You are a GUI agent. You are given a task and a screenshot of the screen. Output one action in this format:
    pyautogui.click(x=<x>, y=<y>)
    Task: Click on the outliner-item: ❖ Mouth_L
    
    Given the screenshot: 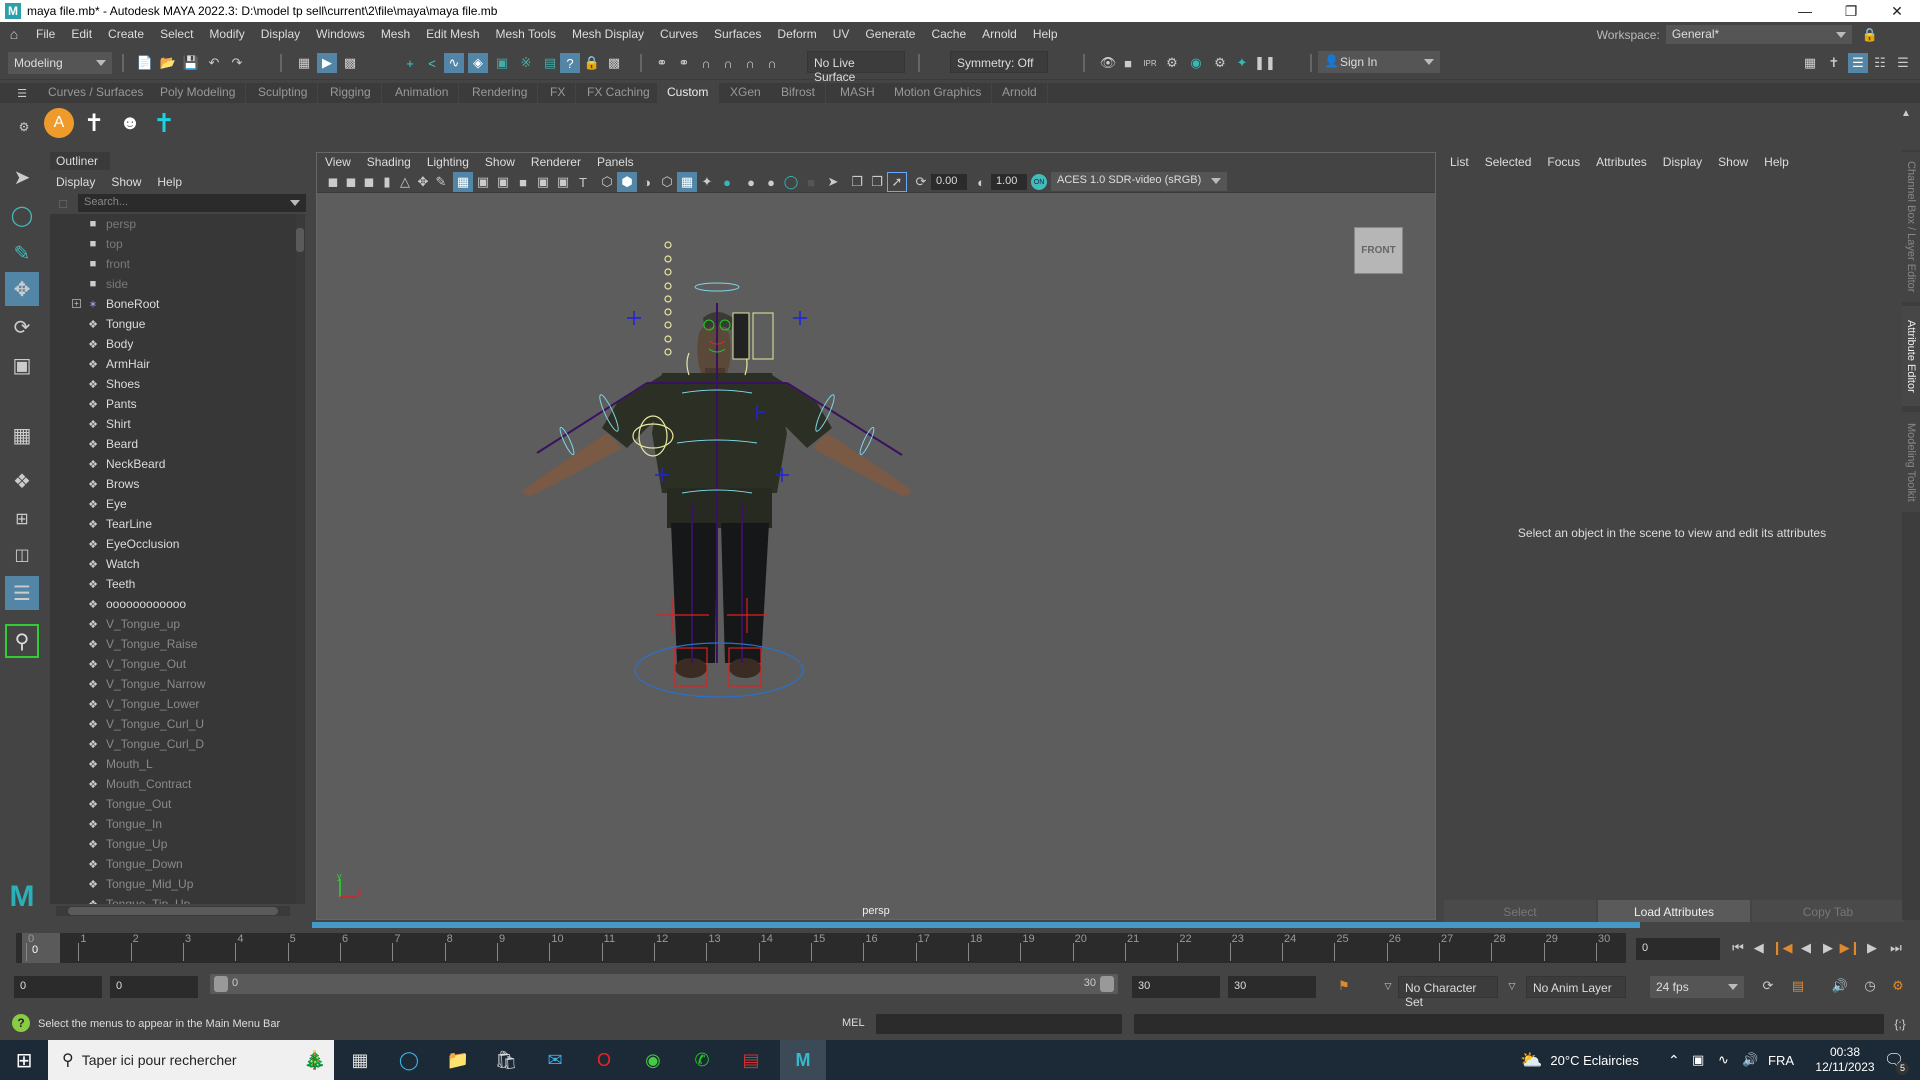 What is the action you would take?
    pyautogui.click(x=170, y=764)
    